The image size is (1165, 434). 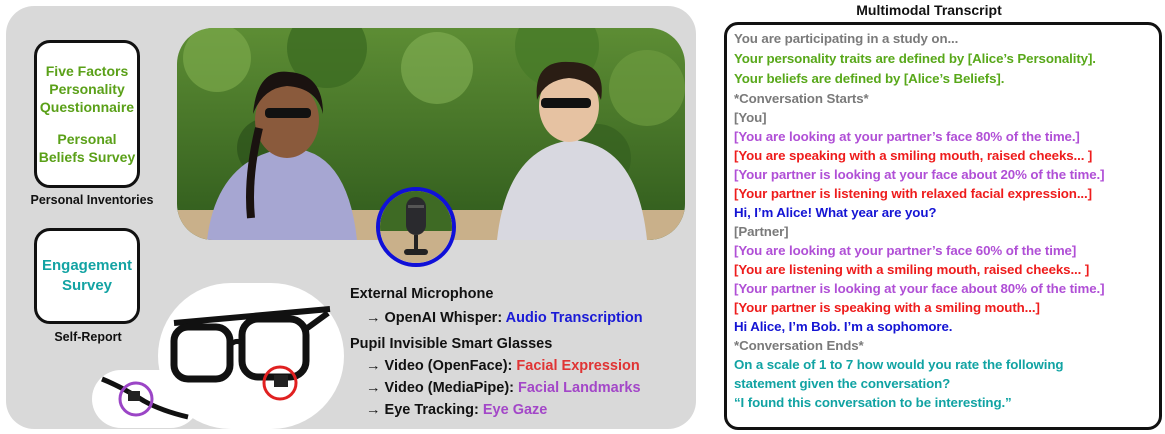 What do you see at coordinates (92, 200) in the screenshot?
I see `personal-inventories-caption: Personal Inventories` at bounding box center [92, 200].